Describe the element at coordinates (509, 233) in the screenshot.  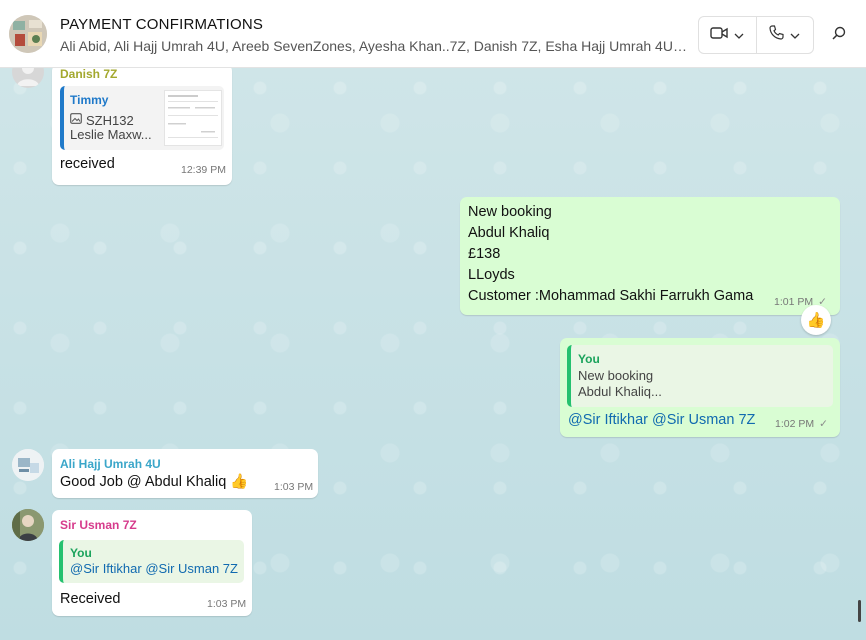
I see `message-text: Abdul Khaliq` at that location.